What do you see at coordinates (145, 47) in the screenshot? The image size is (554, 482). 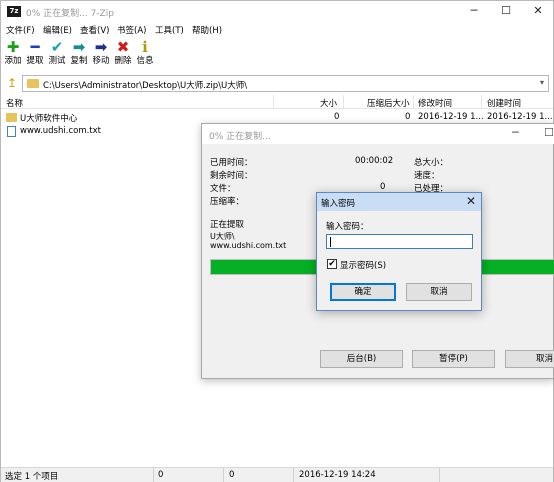 I see `info-icon: ℹ` at bounding box center [145, 47].